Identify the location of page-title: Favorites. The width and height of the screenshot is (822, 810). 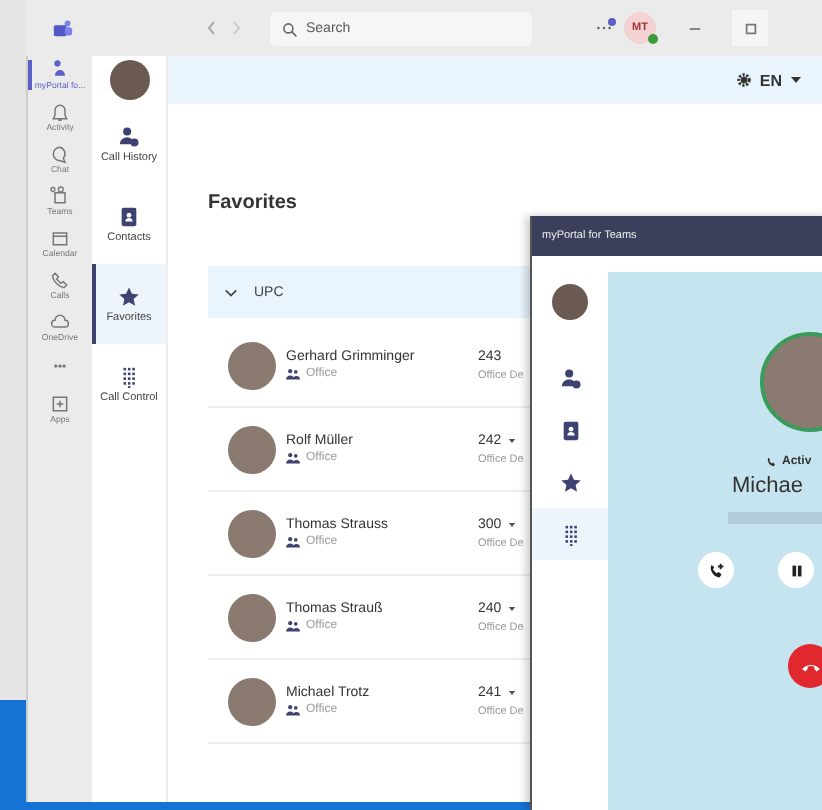
(253, 203).